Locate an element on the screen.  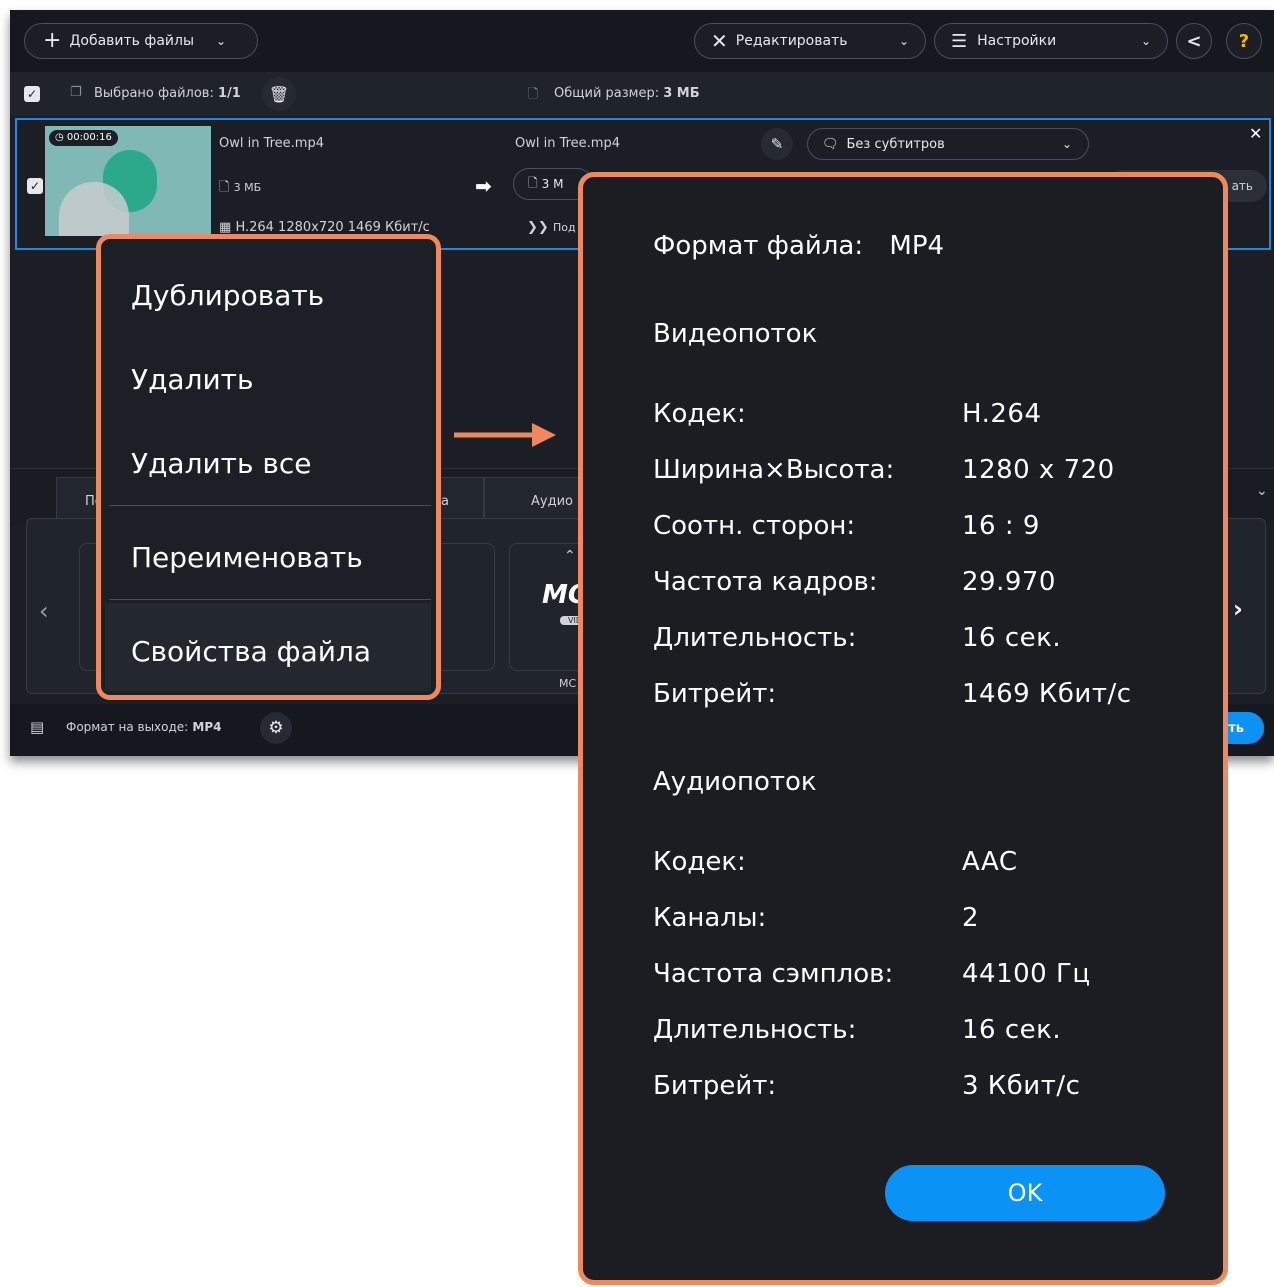
scroll-left-icon: ‹ is located at coordinates (44, 611).